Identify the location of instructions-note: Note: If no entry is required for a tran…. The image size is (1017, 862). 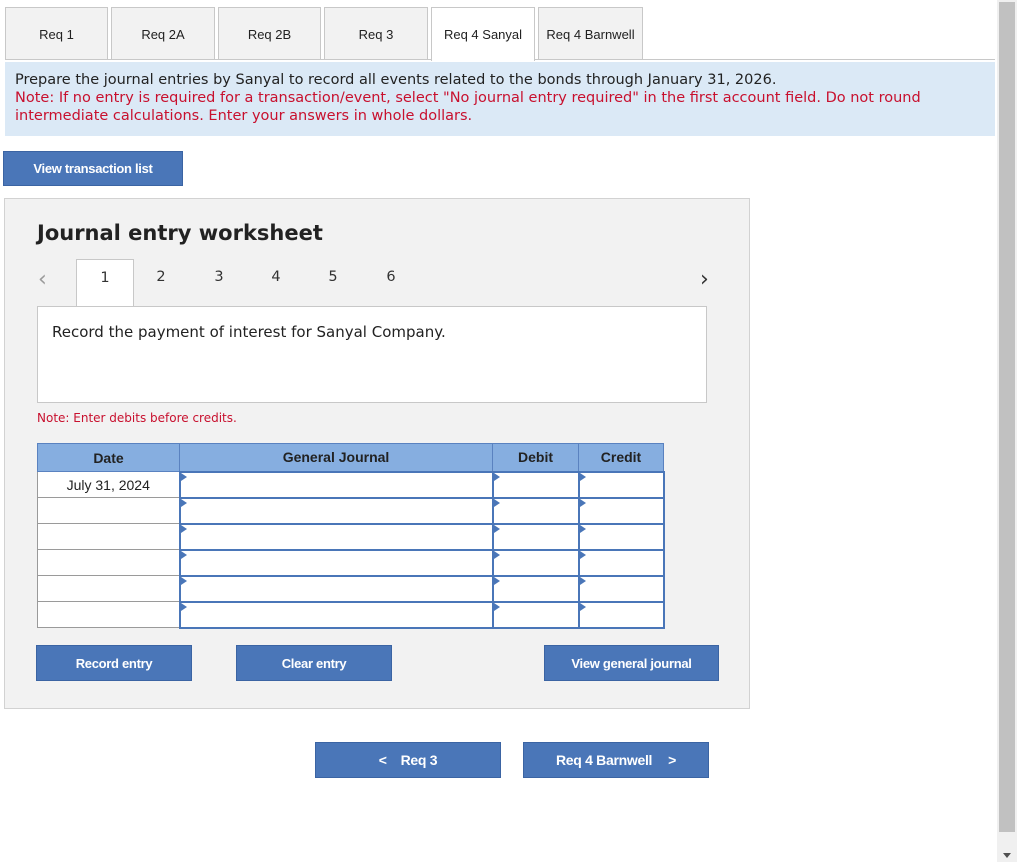
(468, 107).